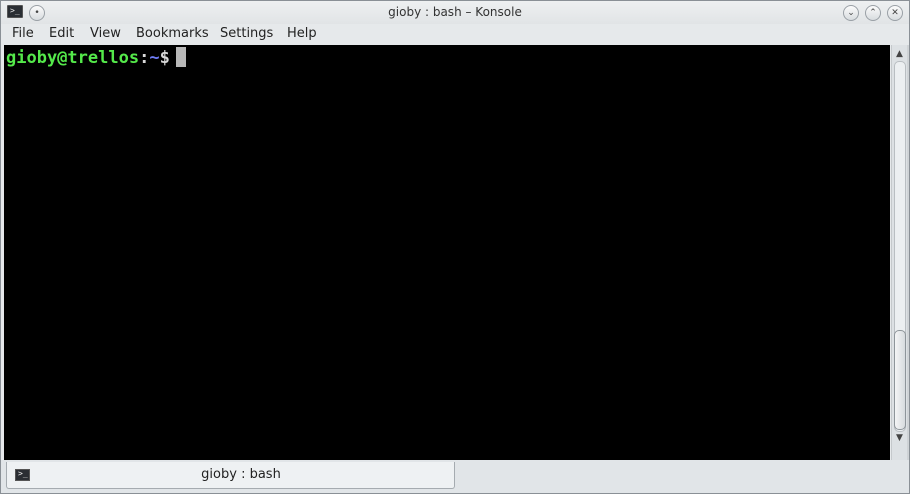 The width and height of the screenshot is (910, 494). Describe the element at coordinates (900, 380) in the screenshot. I see `scroll-thumb` at that location.